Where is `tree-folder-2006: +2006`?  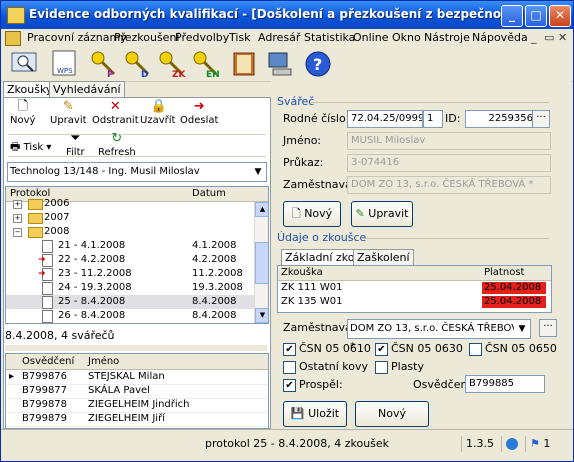
tree-folder-2006: +2006 is located at coordinates (130, 204).